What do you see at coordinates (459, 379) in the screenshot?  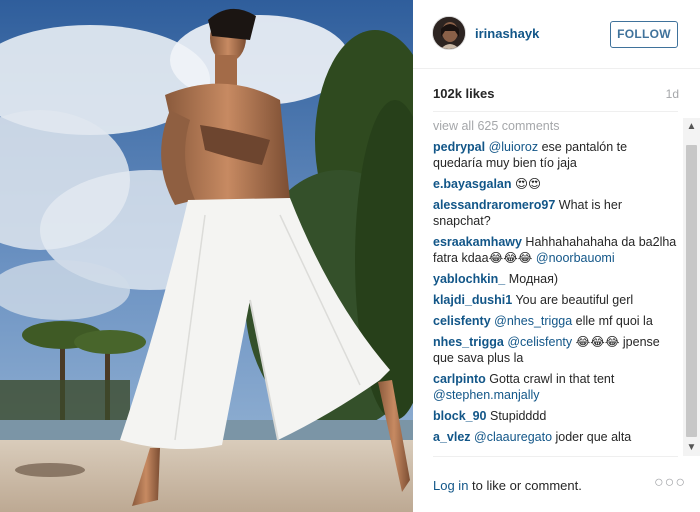 I see `comment-username: carlpinto` at bounding box center [459, 379].